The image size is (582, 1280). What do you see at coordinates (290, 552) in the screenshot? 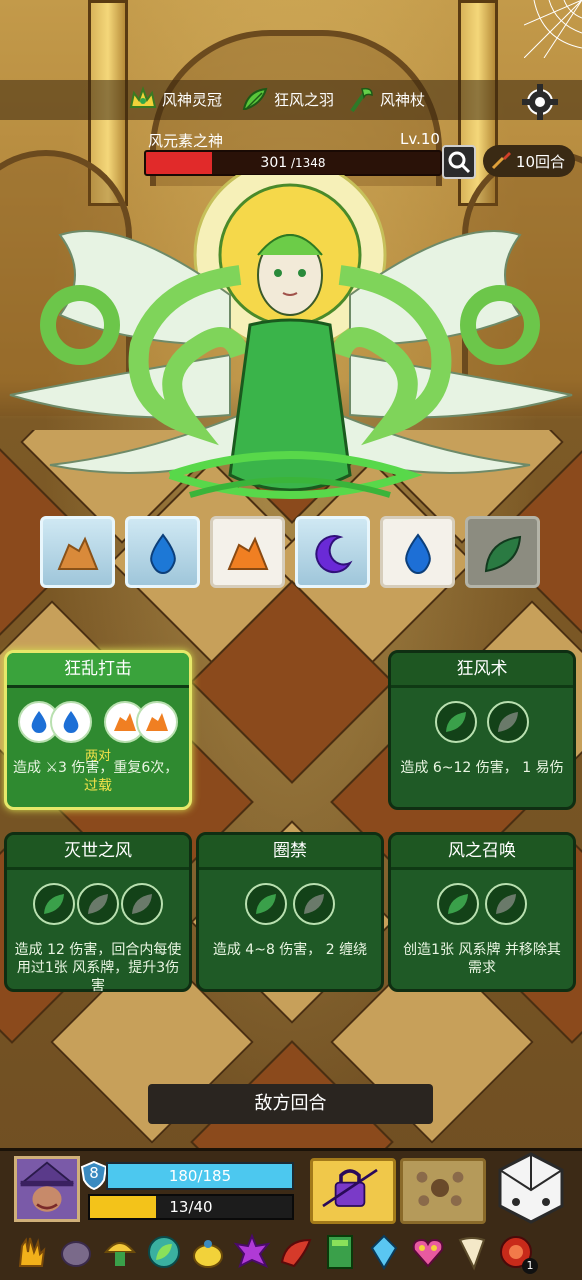
I see `enemy-intent-row` at bounding box center [290, 552].